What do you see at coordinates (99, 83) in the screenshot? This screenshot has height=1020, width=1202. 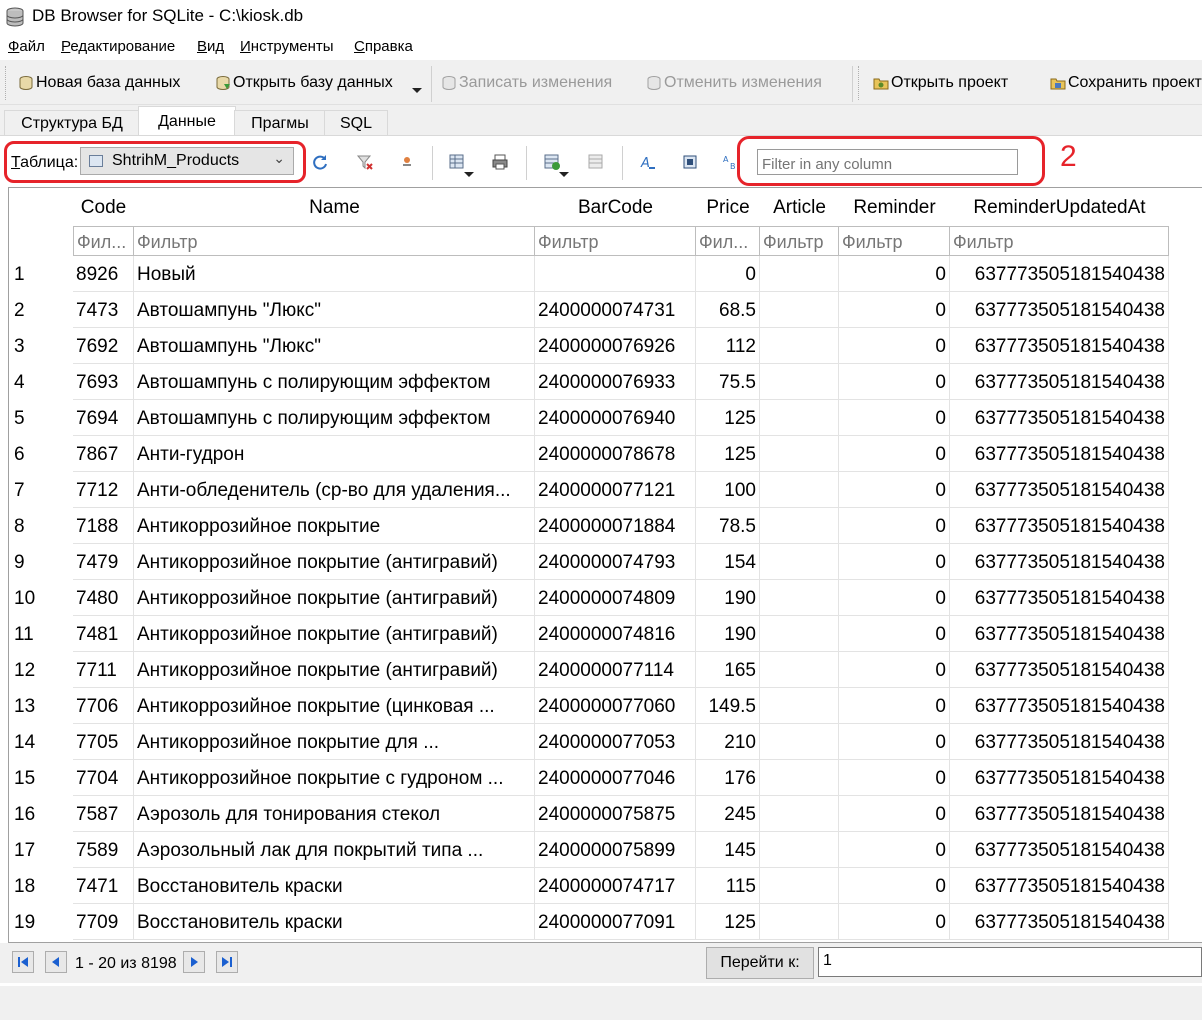 I see `new-database-button: Новая база данных` at bounding box center [99, 83].